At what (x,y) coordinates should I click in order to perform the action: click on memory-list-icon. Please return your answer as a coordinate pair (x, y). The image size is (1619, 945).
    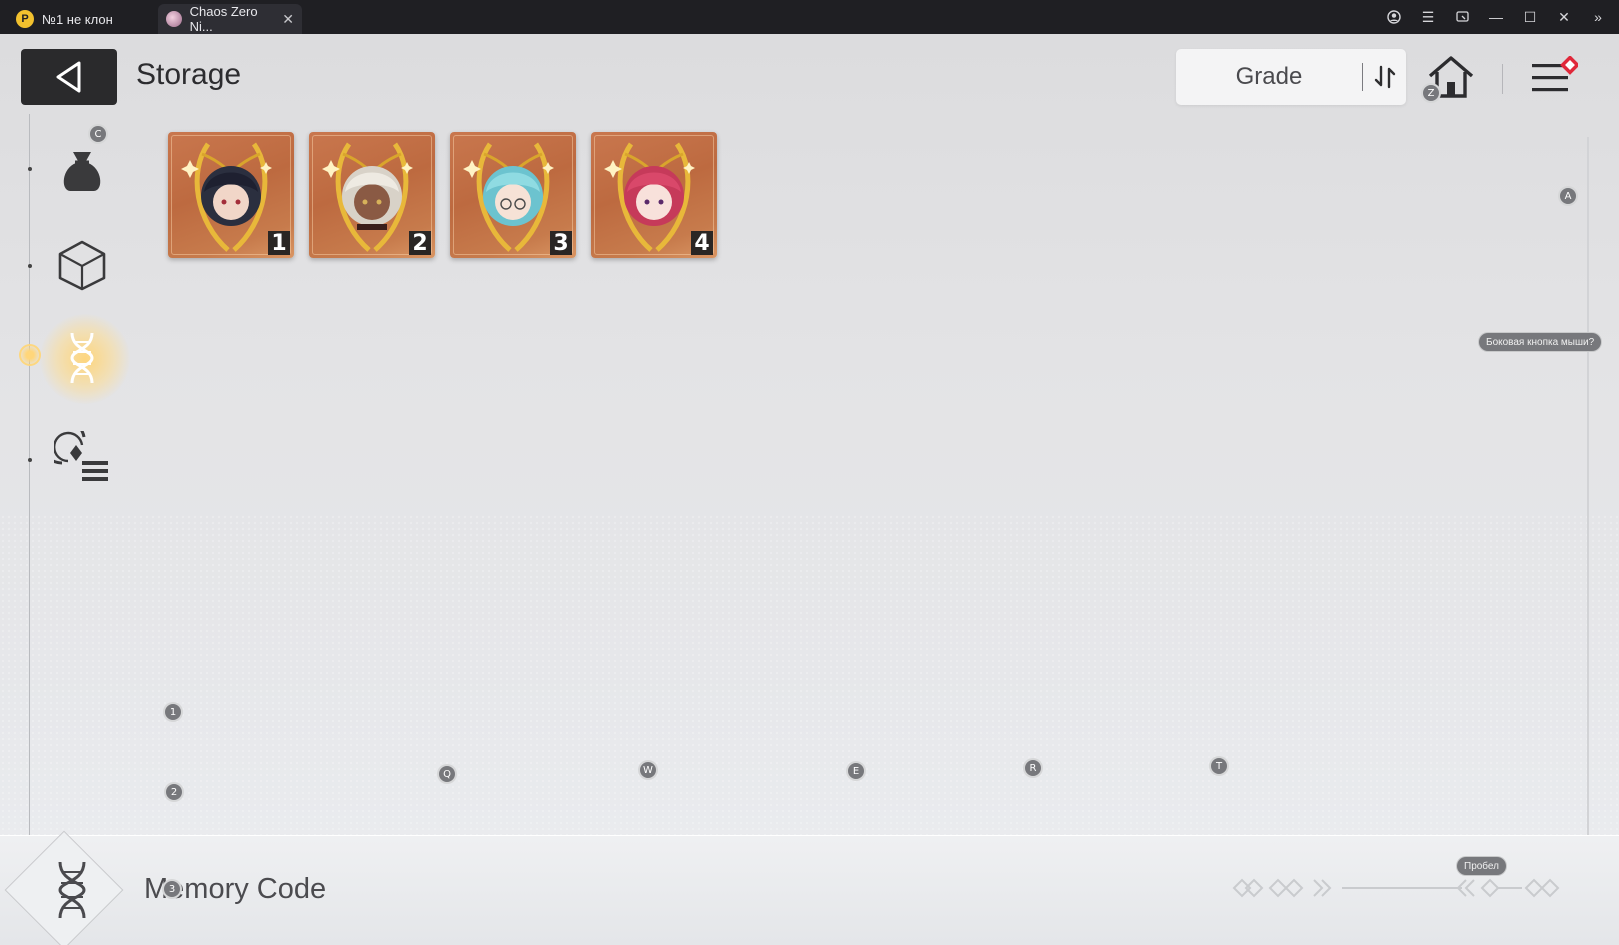
    Looking at the image, I should click on (81, 456).